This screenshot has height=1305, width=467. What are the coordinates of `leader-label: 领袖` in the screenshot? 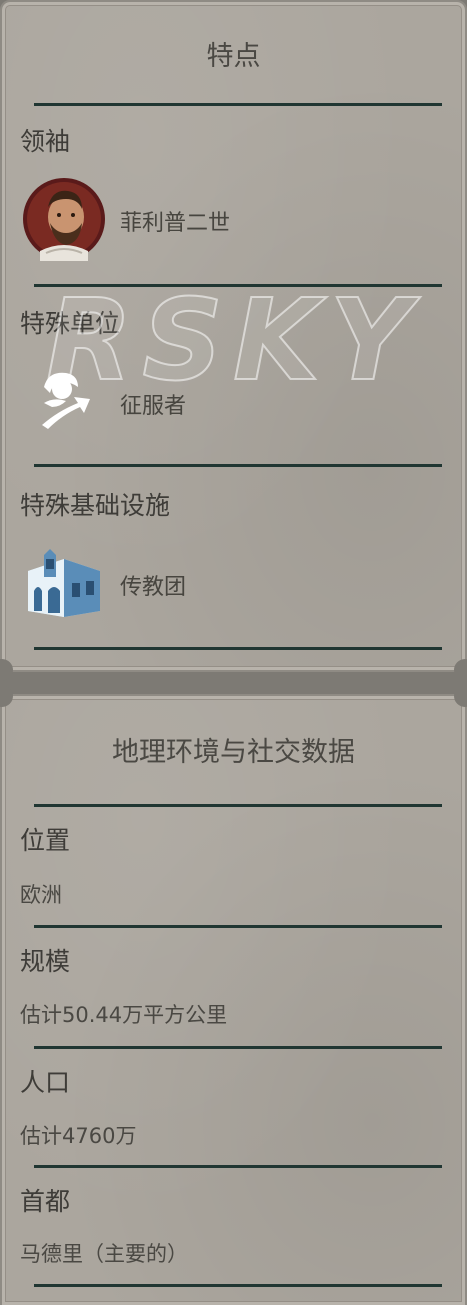 It's located at (45, 141).